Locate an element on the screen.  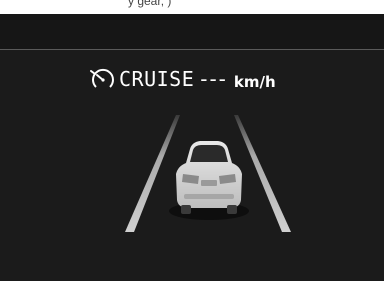
caption-text: y gear, ) is located at coordinates (150, 4).